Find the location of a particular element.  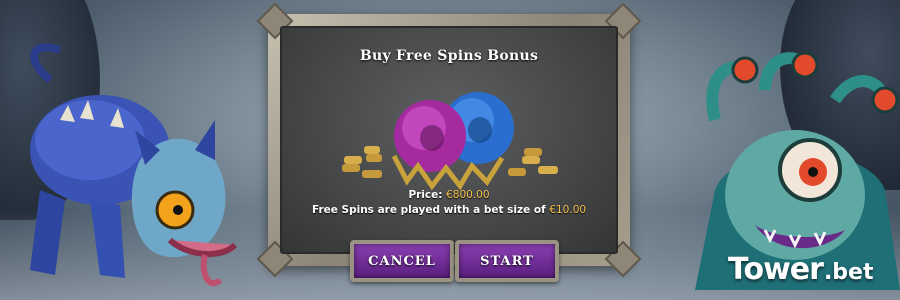

bet-size-text: Free Spins are played with a bet size of is located at coordinates (428, 210).